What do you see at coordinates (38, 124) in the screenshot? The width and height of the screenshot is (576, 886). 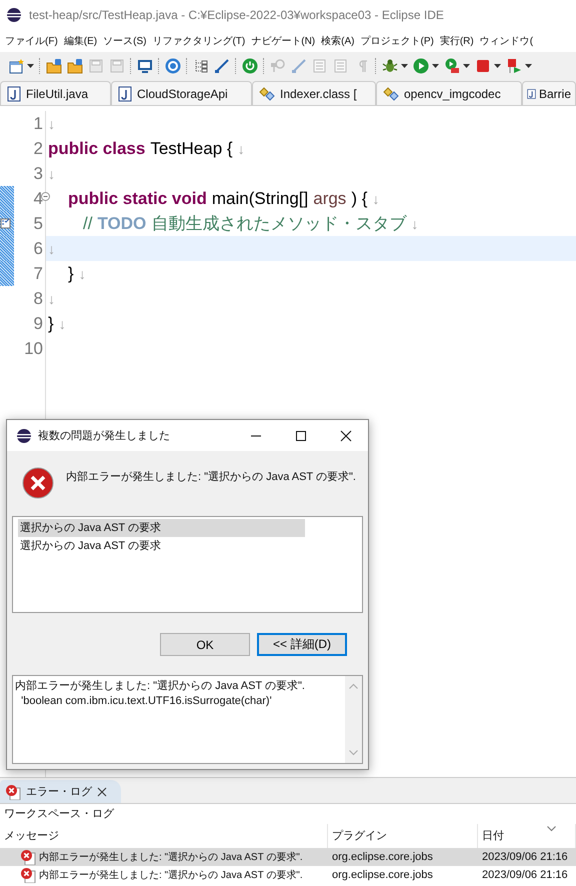 I see `line-number: 1` at bounding box center [38, 124].